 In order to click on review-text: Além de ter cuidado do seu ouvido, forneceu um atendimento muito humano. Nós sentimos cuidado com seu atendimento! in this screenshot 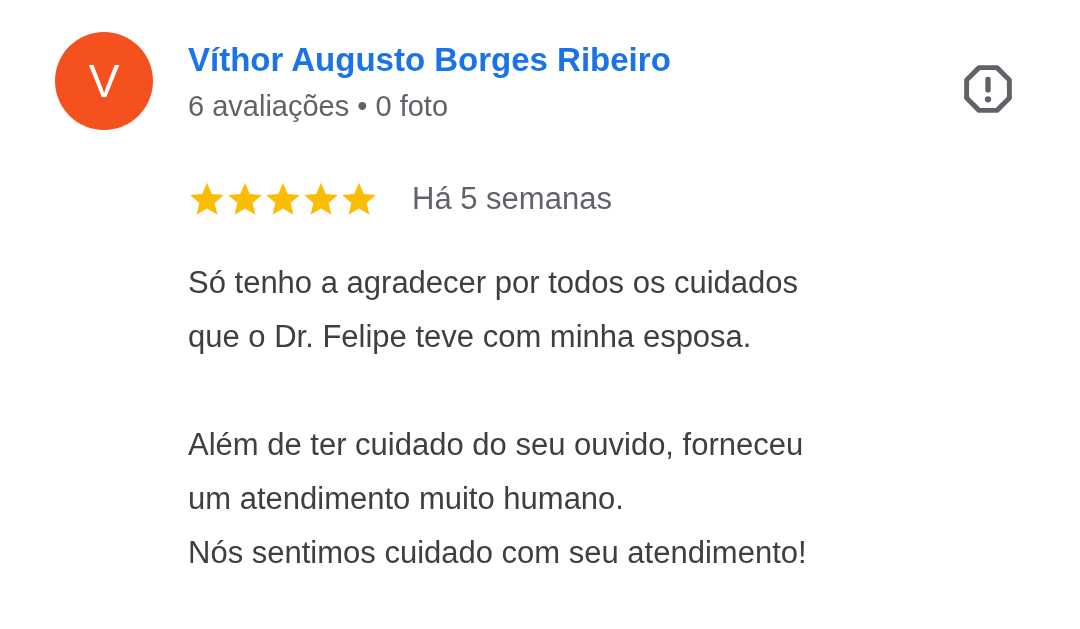, I will do `click(498, 499)`.